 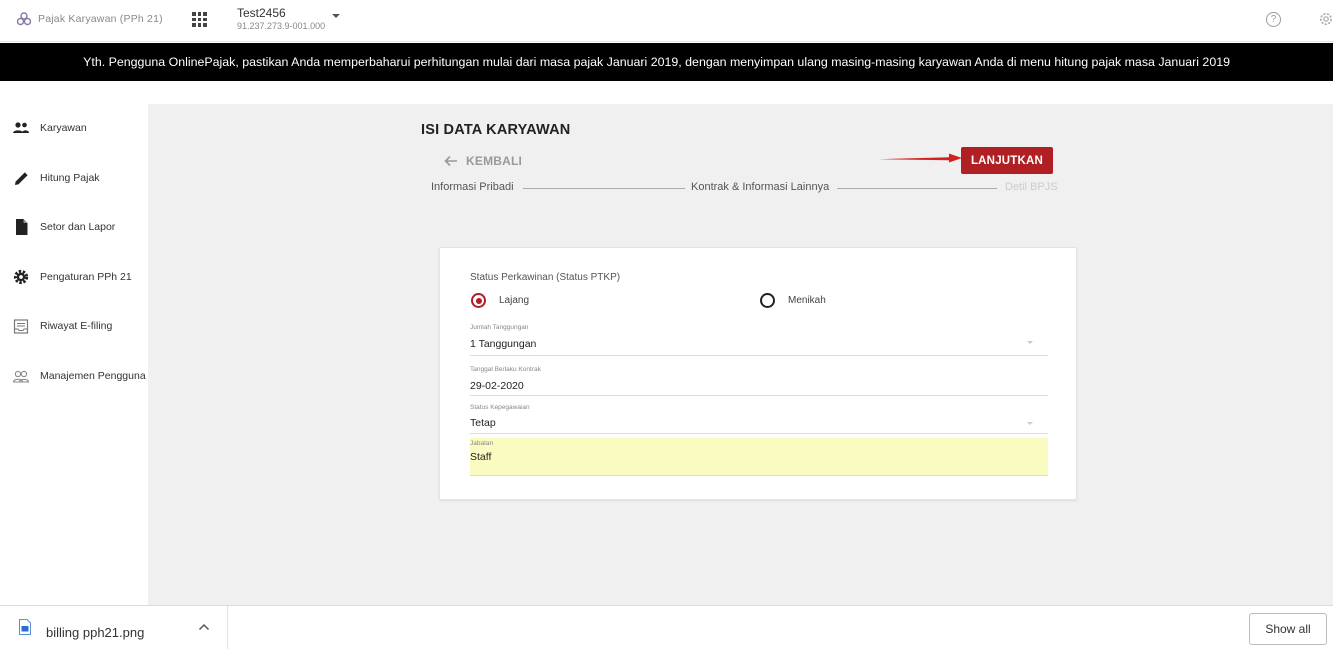 What do you see at coordinates (759, 338) in the screenshot?
I see `dependents-select: Jumlah Tanggungan 1 Tanggungan` at bounding box center [759, 338].